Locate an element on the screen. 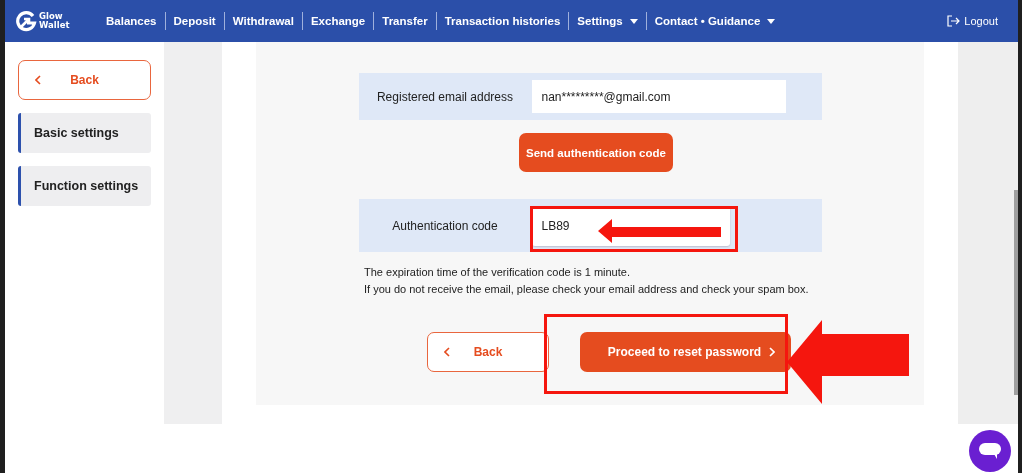 Image resolution: width=1022 pixels, height=473 pixels. nav-link: Transaction histories is located at coordinates (502, 21).